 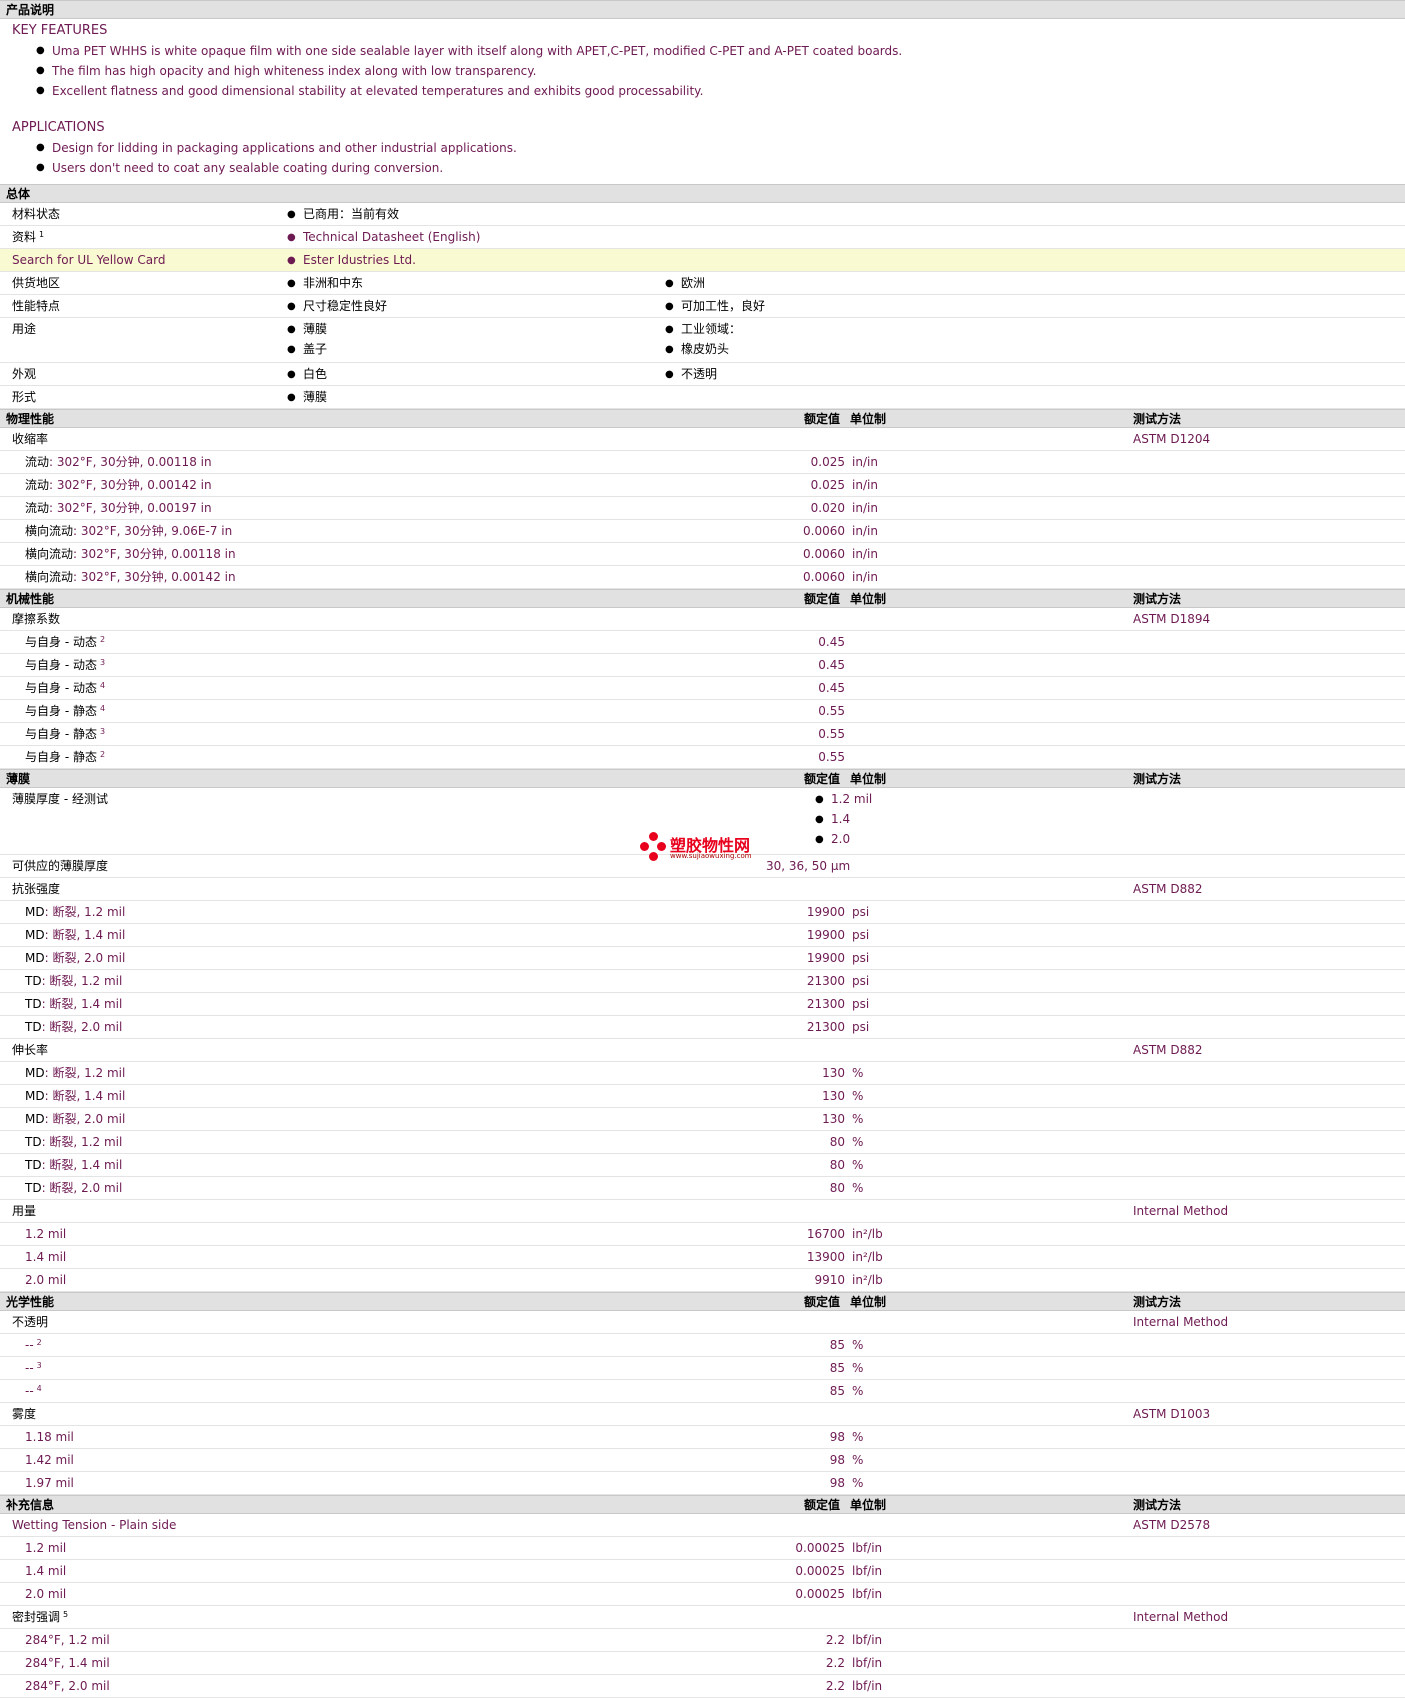 I want to click on section-header-mechanical: 机械性能 额定值 单位制 测试方法, so click(x=702, y=598).